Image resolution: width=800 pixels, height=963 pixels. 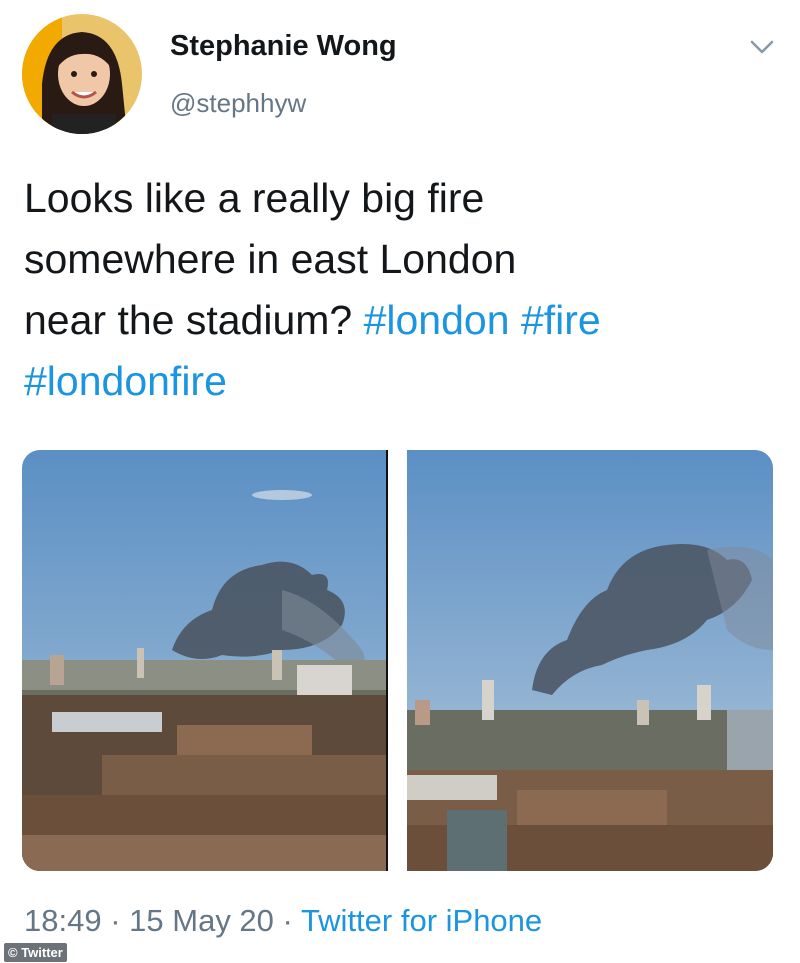 What do you see at coordinates (194, 320) in the screenshot?
I see `tweet-text-segment: near the stadium?` at bounding box center [194, 320].